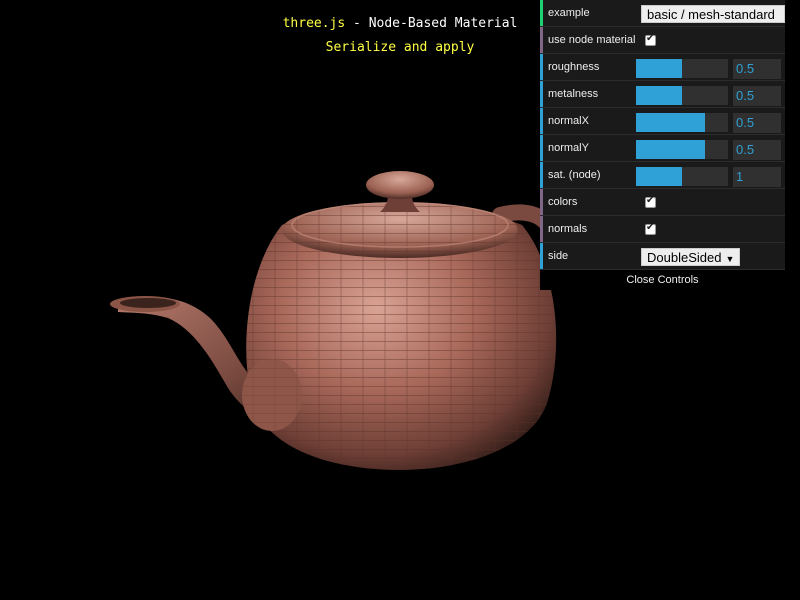  I want to click on gui-row-metalness: metalness 0.5, so click(662, 94).